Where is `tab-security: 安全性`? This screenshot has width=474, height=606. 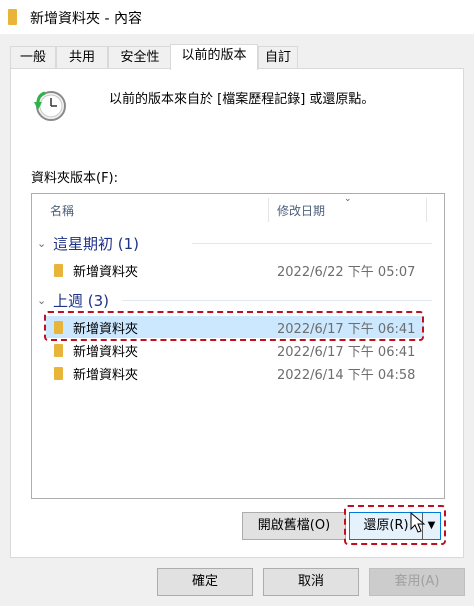
tab-security: 安全性 is located at coordinates (140, 57).